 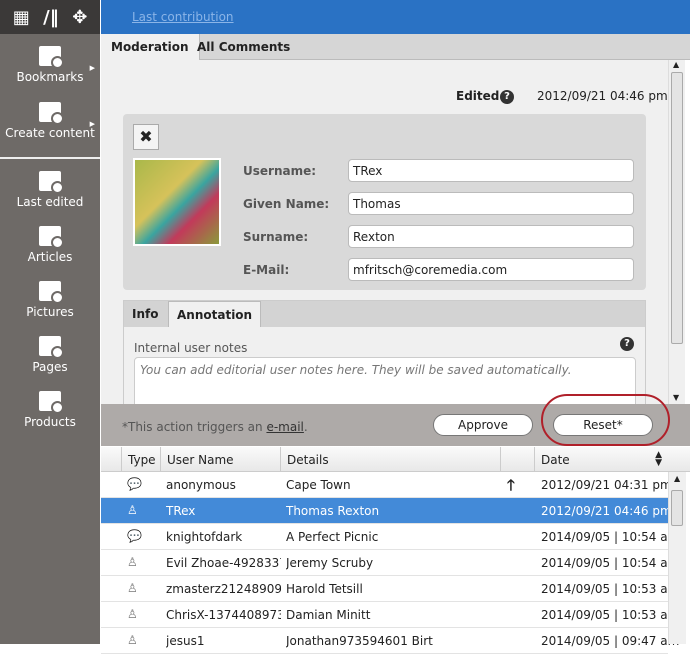 What do you see at coordinates (185, 641) in the screenshot?
I see `user-name-cell: jesus1` at bounding box center [185, 641].